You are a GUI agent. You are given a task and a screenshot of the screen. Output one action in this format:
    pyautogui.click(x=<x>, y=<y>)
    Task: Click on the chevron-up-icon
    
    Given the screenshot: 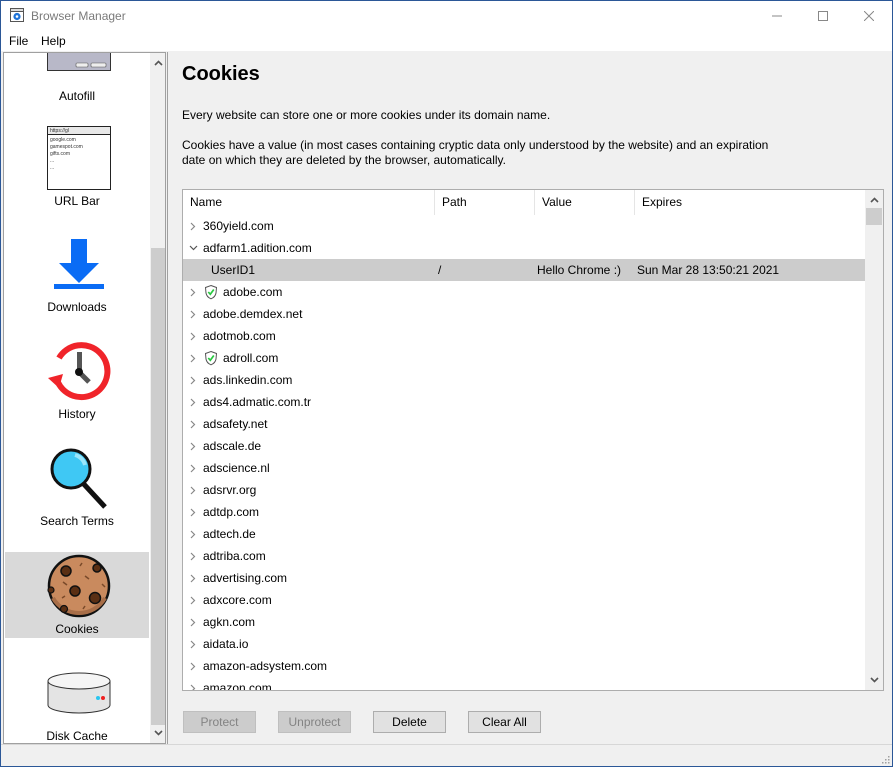 What is the action you would take?
    pyautogui.click(x=874, y=200)
    